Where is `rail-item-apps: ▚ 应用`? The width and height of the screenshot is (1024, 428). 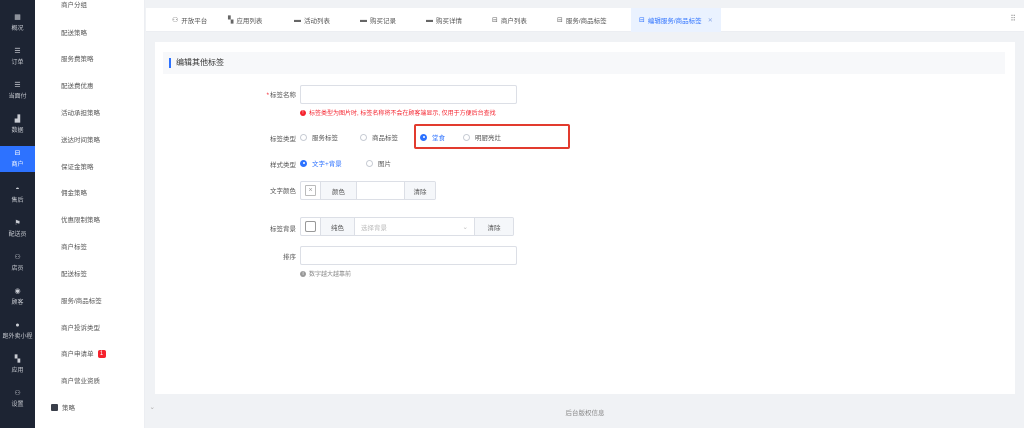 rail-item-apps: ▚ 应用 is located at coordinates (17, 365).